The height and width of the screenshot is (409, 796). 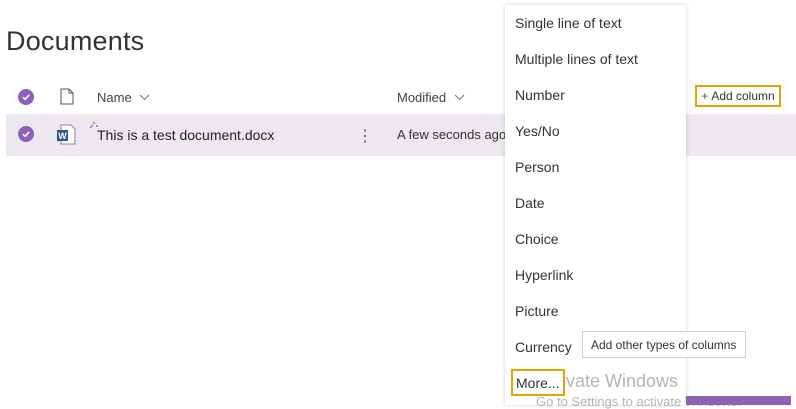 I want to click on column-header-name: Name, so click(x=123, y=97).